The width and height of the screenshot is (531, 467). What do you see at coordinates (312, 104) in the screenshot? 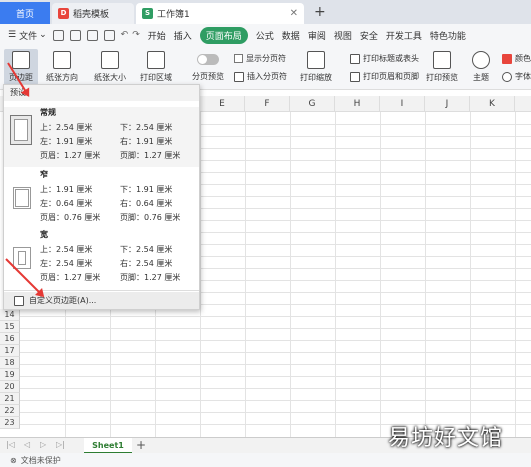
I see `column-header: G` at bounding box center [312, 104].